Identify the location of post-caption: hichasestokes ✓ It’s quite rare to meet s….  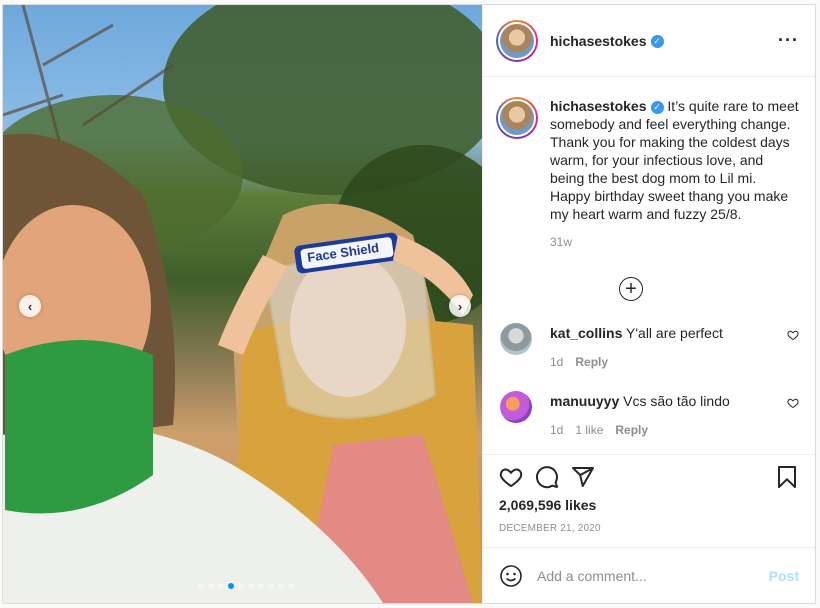
(647, 174).